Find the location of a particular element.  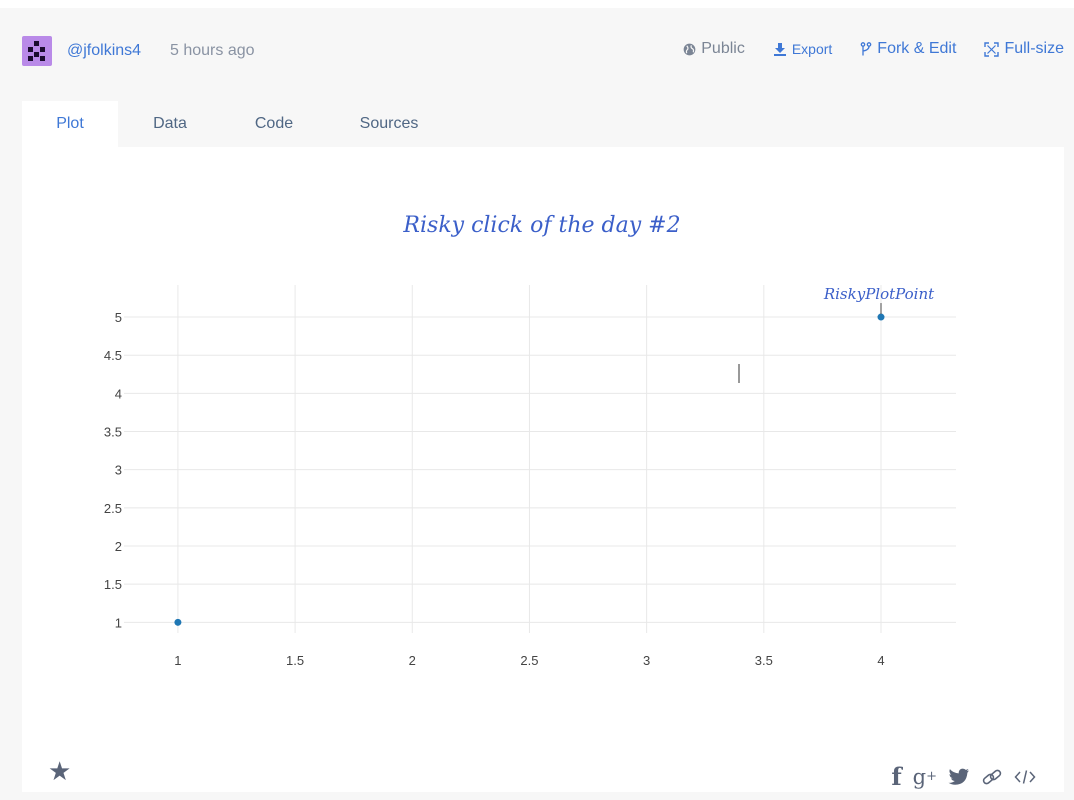

share-links: f g + is located at coordinates (958, 776).